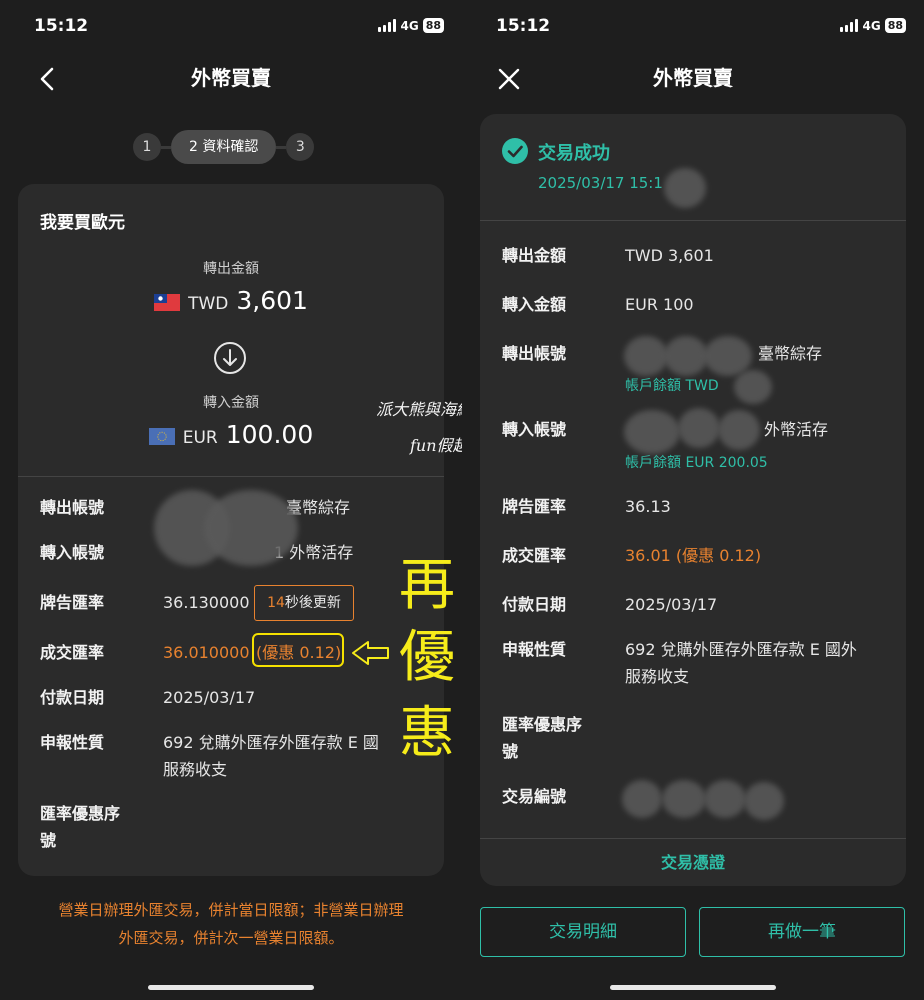  I want to click on step-1: 1, so click(147, 147).